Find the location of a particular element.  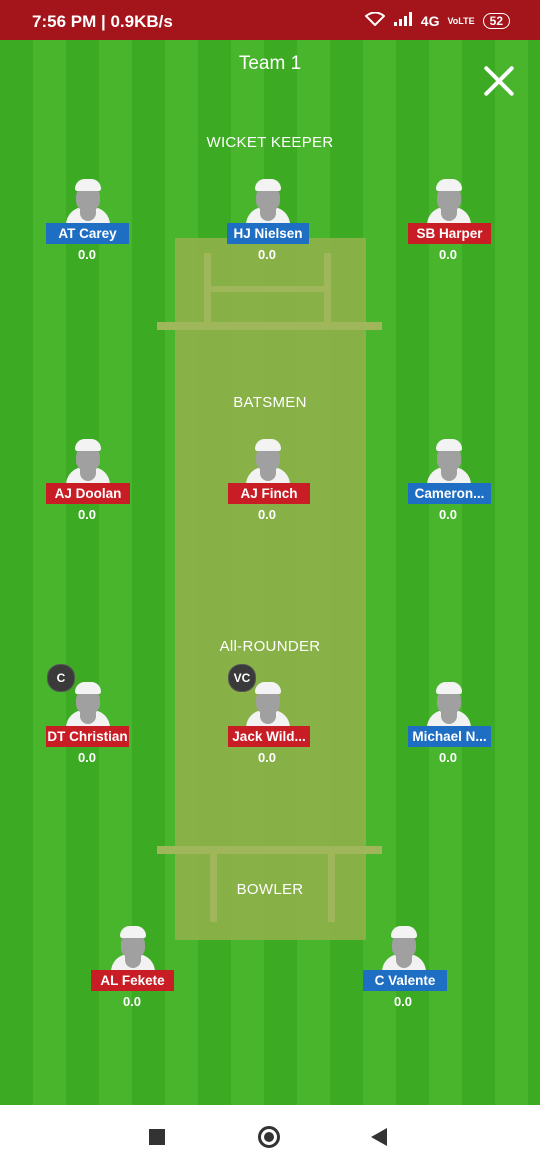

section-all-rounder: All-ROUNDER is located at coordinates (270, 646).